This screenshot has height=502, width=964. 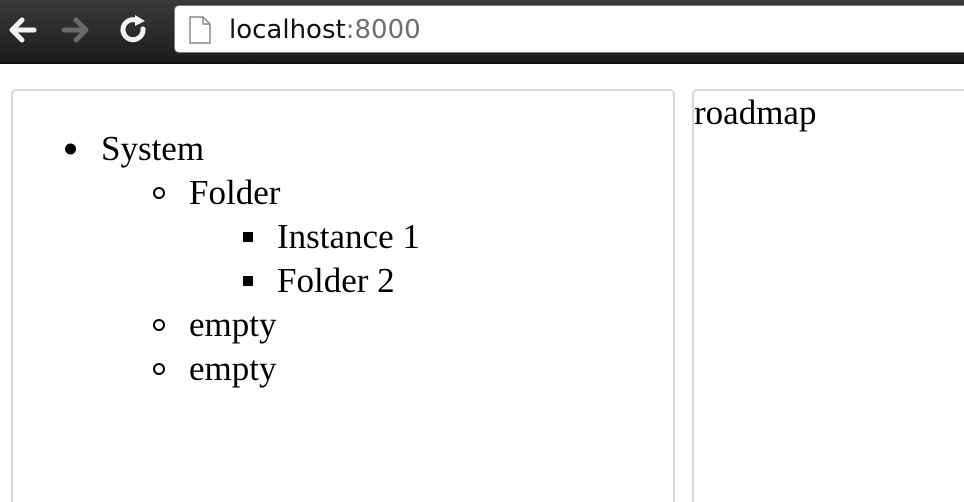 I want to click on disc-bullet-icon, so click(x=70, y=149).